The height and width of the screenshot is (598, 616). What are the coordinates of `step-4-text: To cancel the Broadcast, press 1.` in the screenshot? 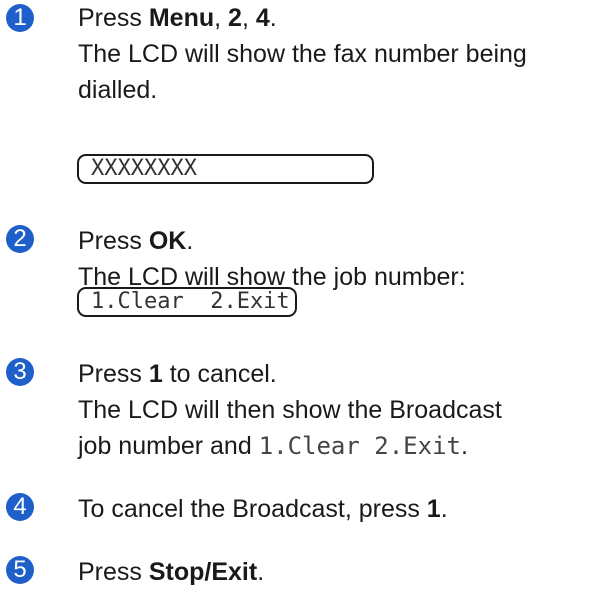 It's located at (347, 509).